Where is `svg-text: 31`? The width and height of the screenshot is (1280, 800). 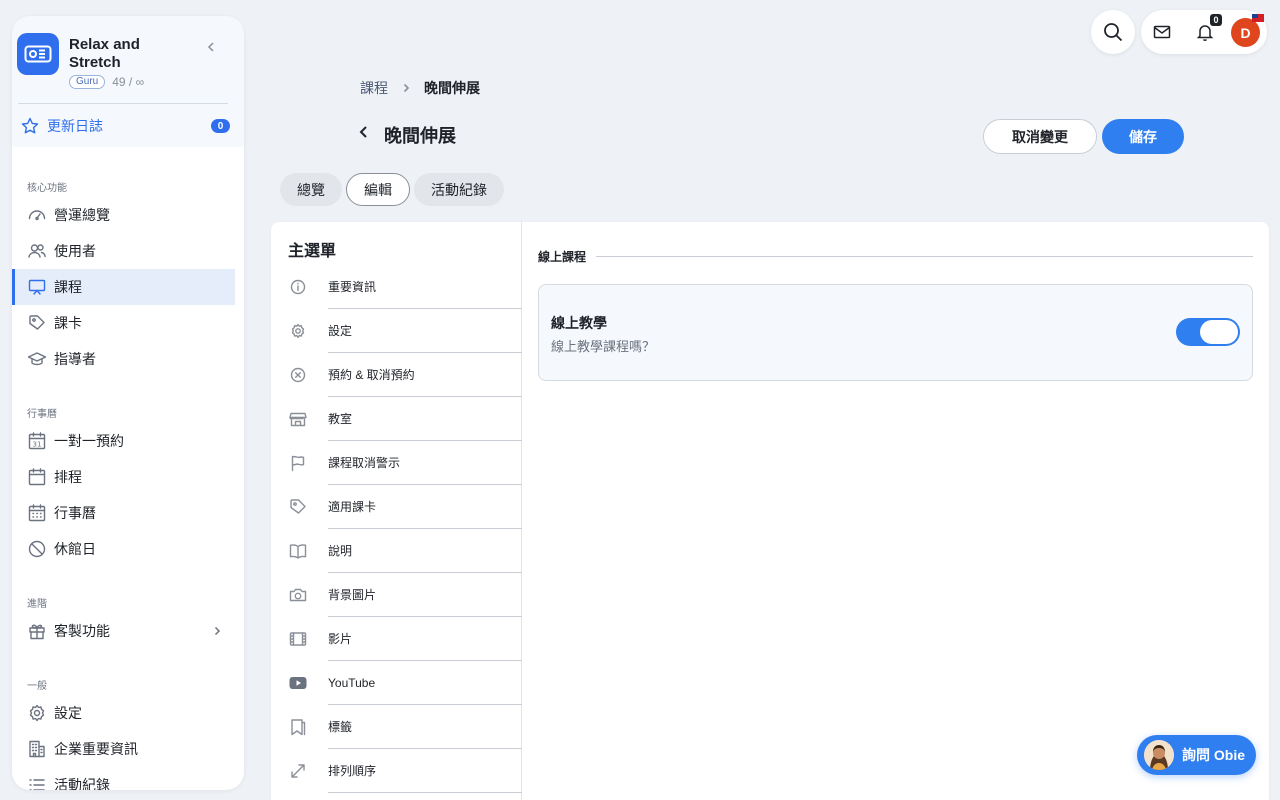 svg-text: 31 is located at coordinates (37, 445).